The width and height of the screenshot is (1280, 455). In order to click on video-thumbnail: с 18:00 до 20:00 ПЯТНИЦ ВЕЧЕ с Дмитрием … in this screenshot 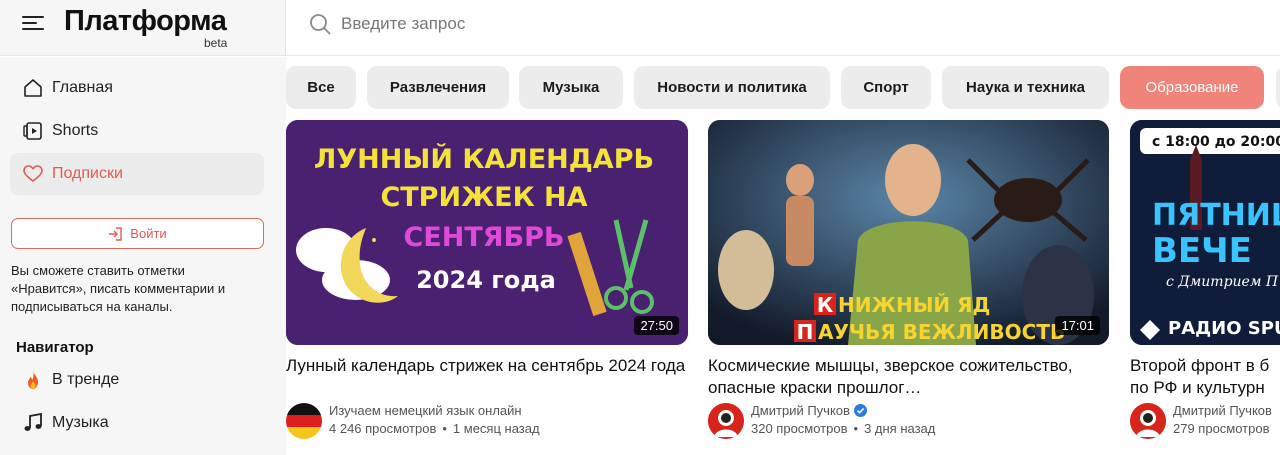, I will do `click(1205, 232)`.